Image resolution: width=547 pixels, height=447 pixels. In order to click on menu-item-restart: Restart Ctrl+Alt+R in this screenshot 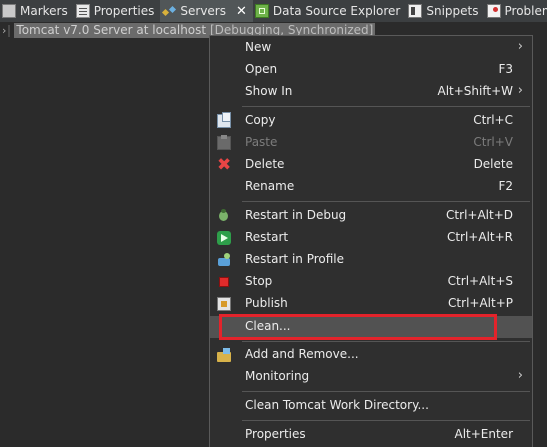, I will do `click(371, 238)`.